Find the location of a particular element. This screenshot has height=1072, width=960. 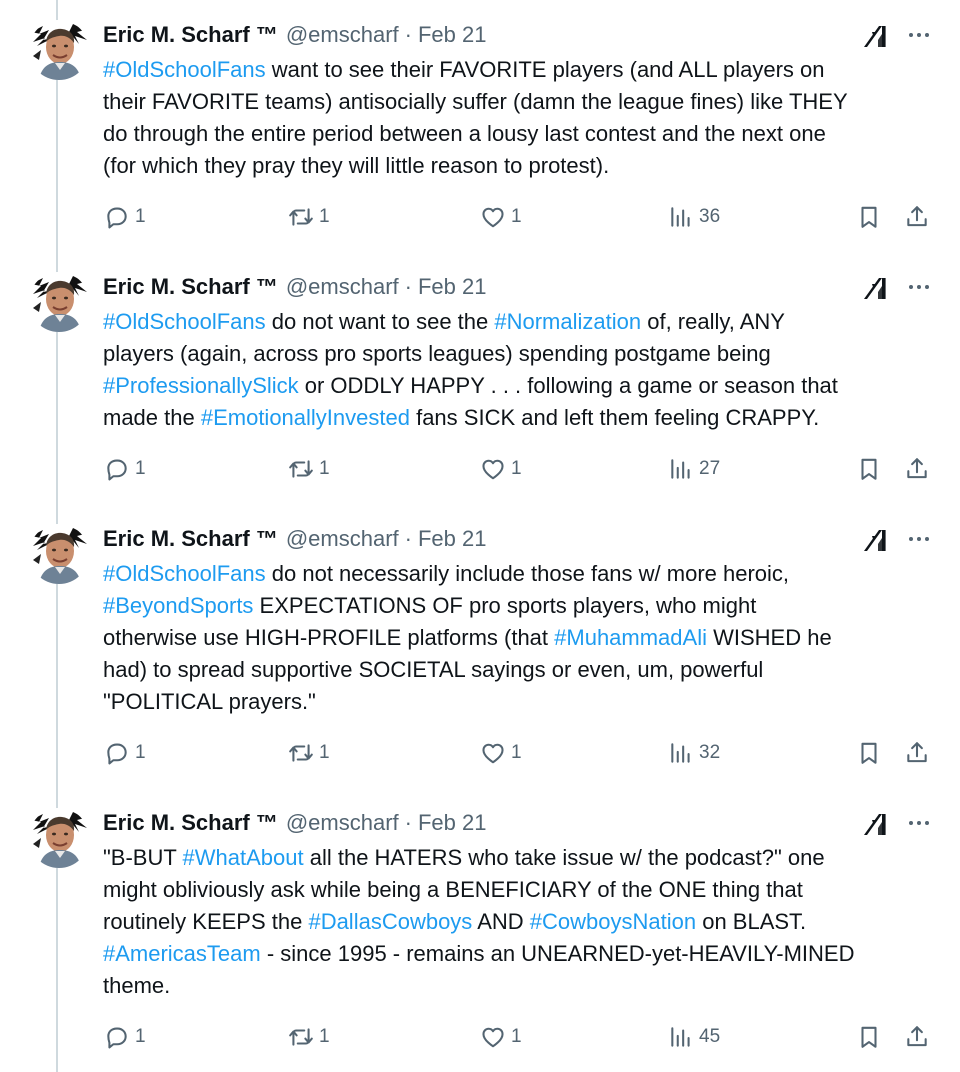

text-segment: on BLAST. is located at coordinates (751, 921).